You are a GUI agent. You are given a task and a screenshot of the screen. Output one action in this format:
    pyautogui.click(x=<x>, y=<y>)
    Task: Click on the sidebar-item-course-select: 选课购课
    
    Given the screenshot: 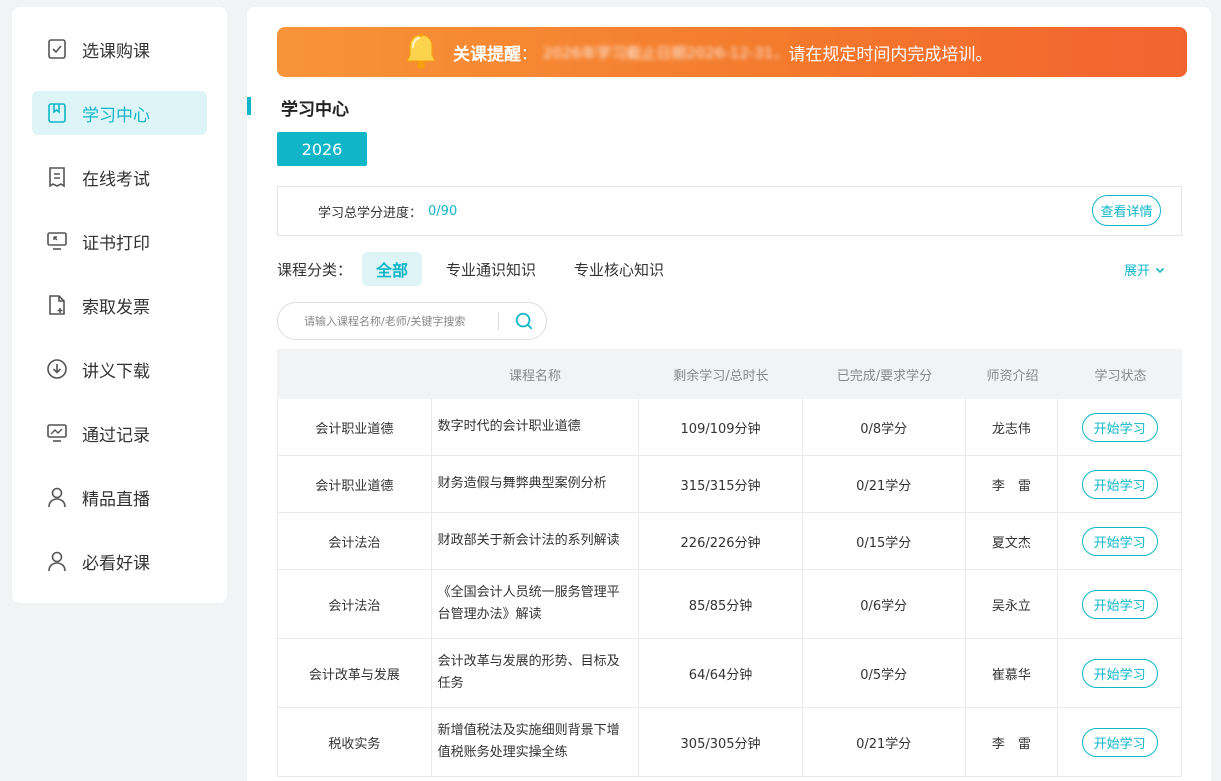 What is the action you would take?
    pyautogui.click(x=119, y=49)
    